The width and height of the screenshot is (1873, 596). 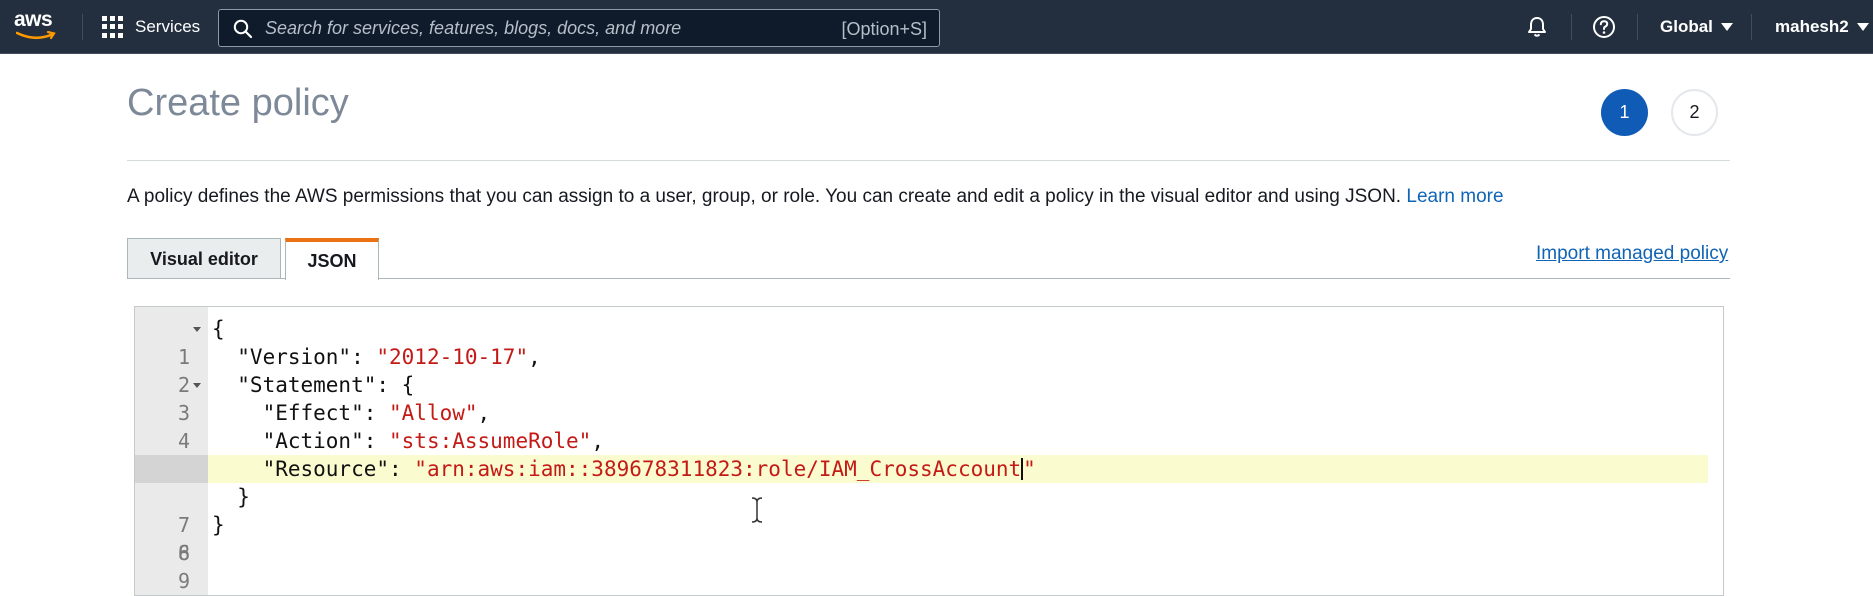 What do you see at coordinates (204, 258) in the screenshot?
I see `tab-visual-editor: Visual editor` at bounding box center [204, 258].